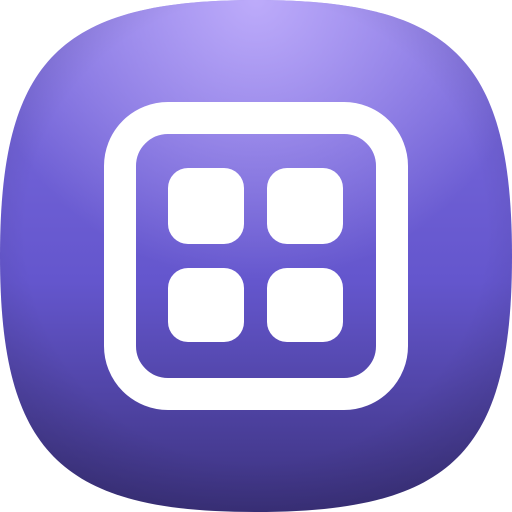 The image size is (512, 512). I want to click on grid-tile-top-right, so click(305, 206).